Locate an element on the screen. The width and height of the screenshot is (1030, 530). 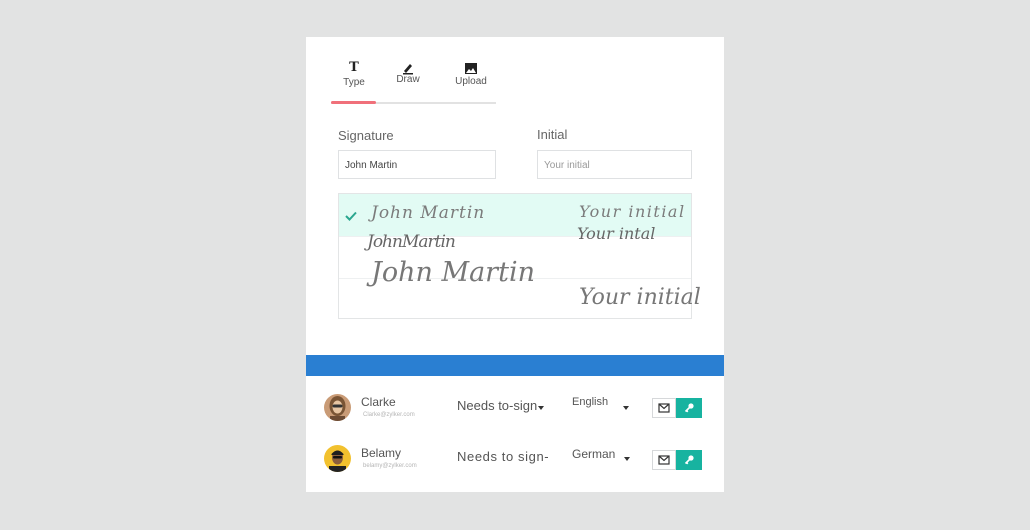
signature-tabs: T Type Draw Upload is located at coordinates (413, 83).